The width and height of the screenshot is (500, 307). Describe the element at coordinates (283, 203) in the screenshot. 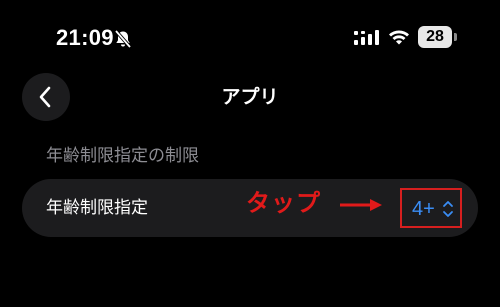

I see `tap-annotation: タップ` at that location.